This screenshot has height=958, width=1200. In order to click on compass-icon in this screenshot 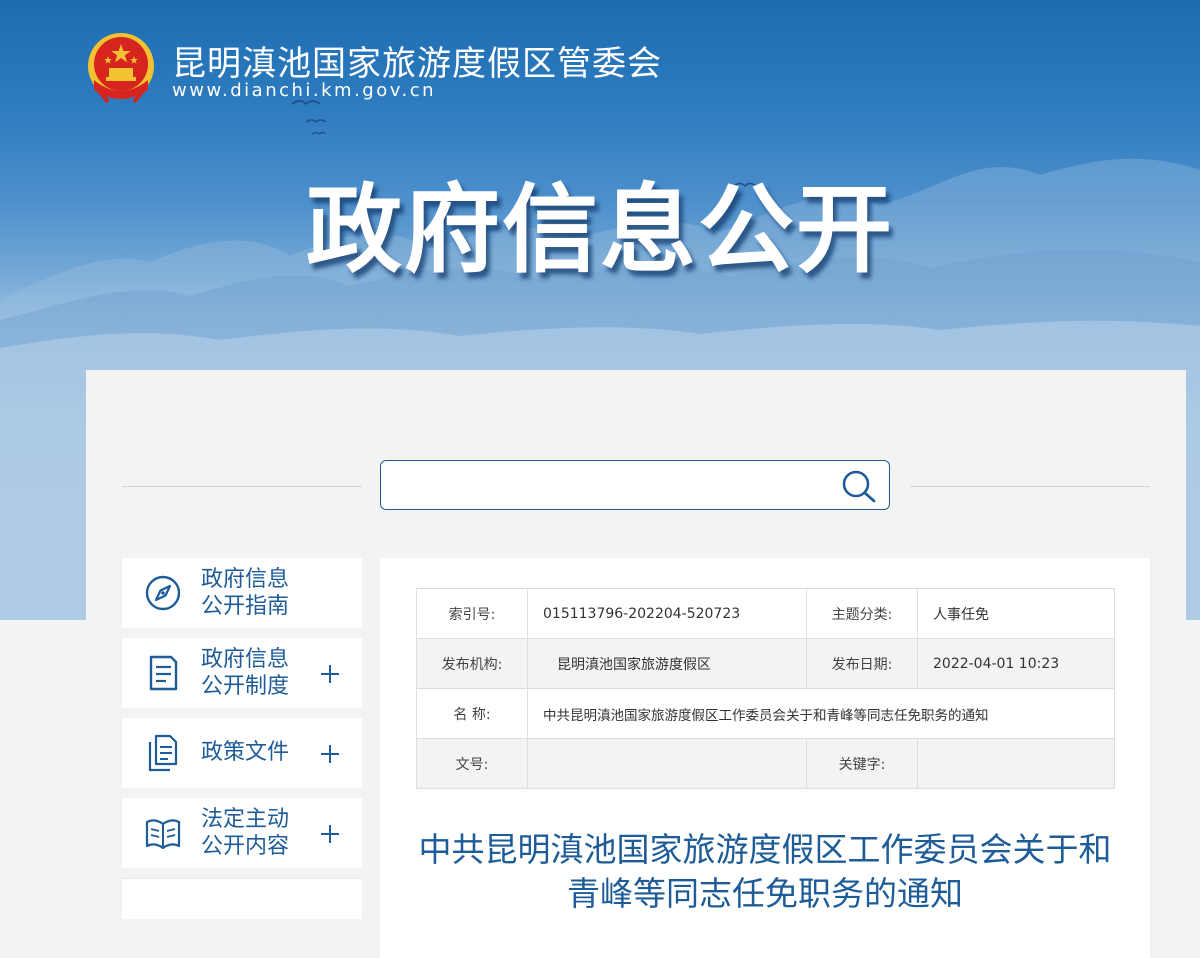, I will do `click(163, 593)`.